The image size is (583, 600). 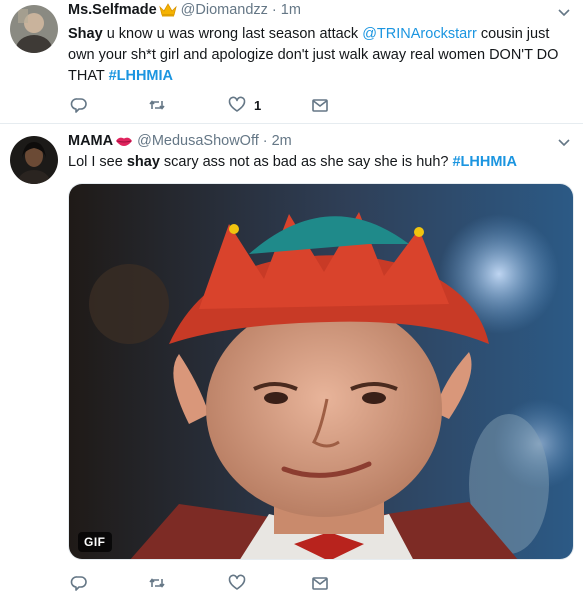 What do you see at coordinates (112, 10) in the screenshot?
I see `display-name: Ms.Selfmade` at bounding box center [112, 10].